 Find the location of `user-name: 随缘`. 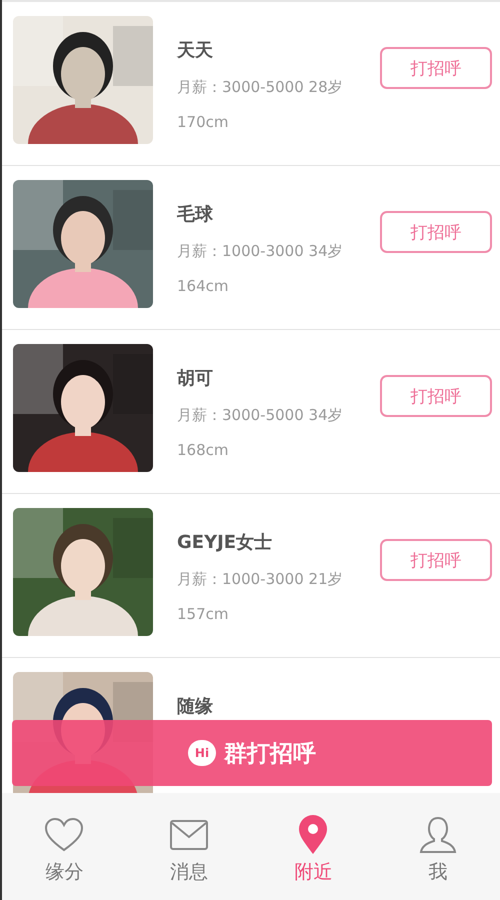

user-name: 随缘 is located at coordinates (195, 706).